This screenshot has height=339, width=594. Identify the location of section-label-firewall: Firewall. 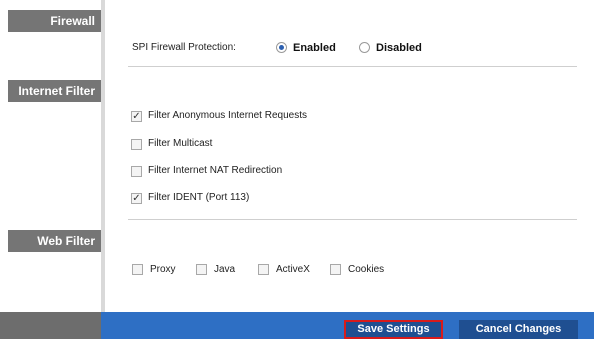
(54, 21).